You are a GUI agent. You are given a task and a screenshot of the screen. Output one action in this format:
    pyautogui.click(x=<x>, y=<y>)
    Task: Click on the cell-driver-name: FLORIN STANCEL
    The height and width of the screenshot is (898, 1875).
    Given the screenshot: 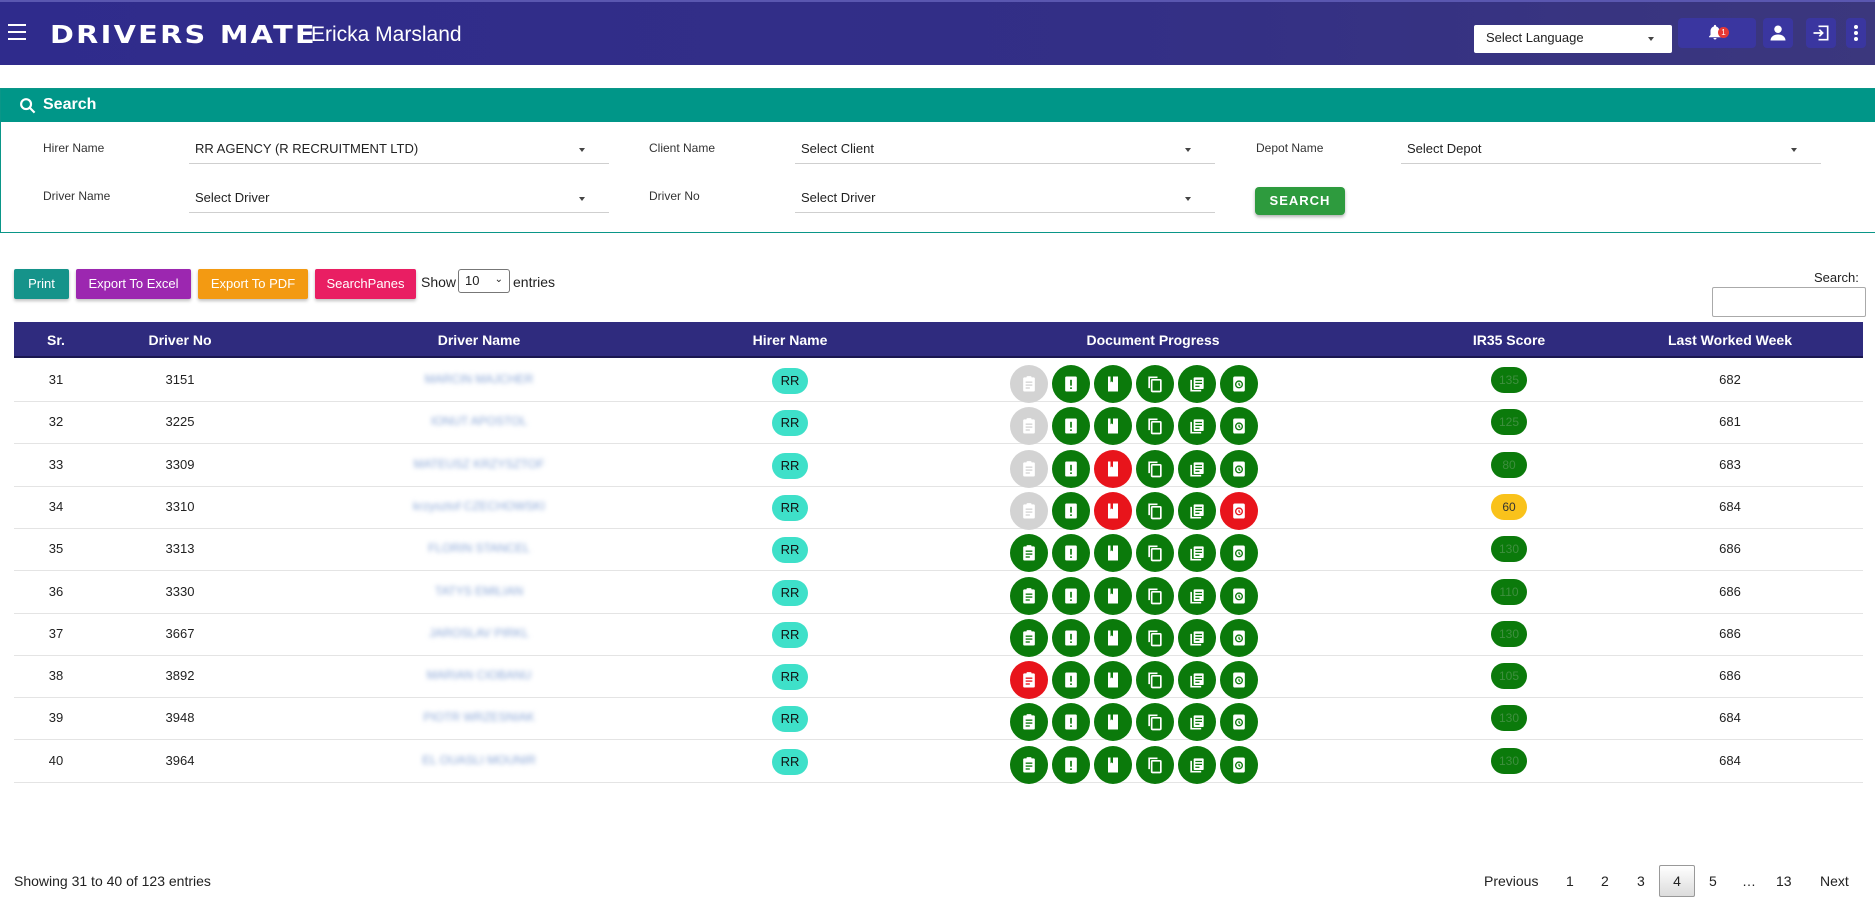 What is the action you would take?
    pyautogui.click(x=479, y=548)
    